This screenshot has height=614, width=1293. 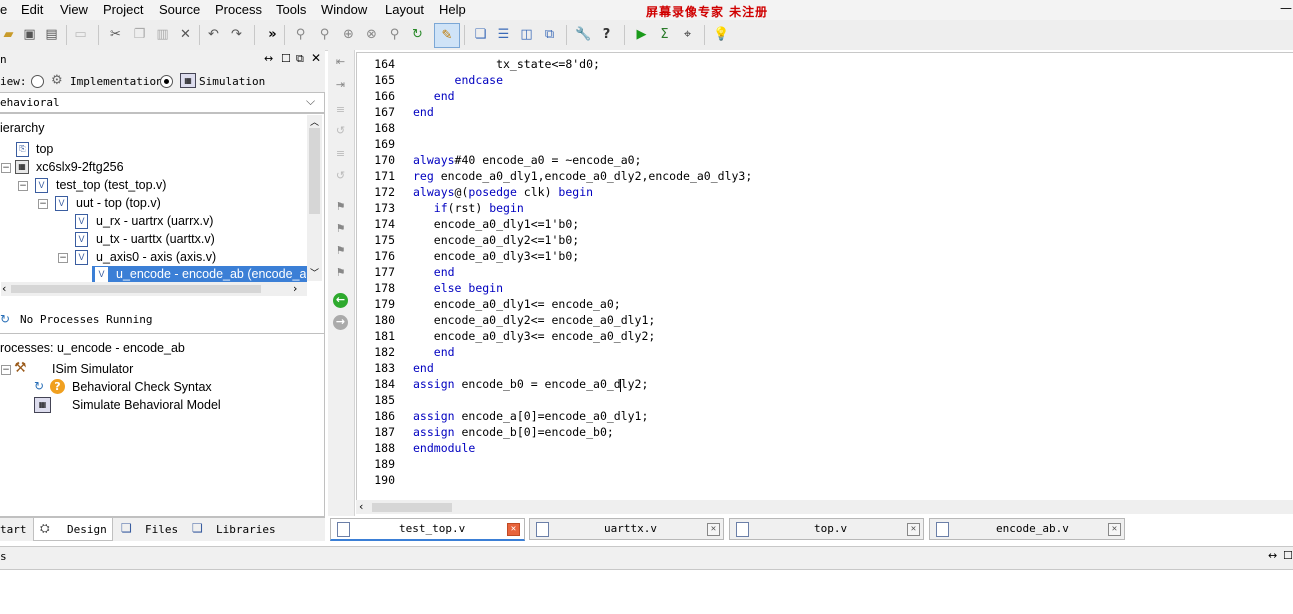 I want to click on scroll-up-icon: ︿, so click(x=314, y=121).